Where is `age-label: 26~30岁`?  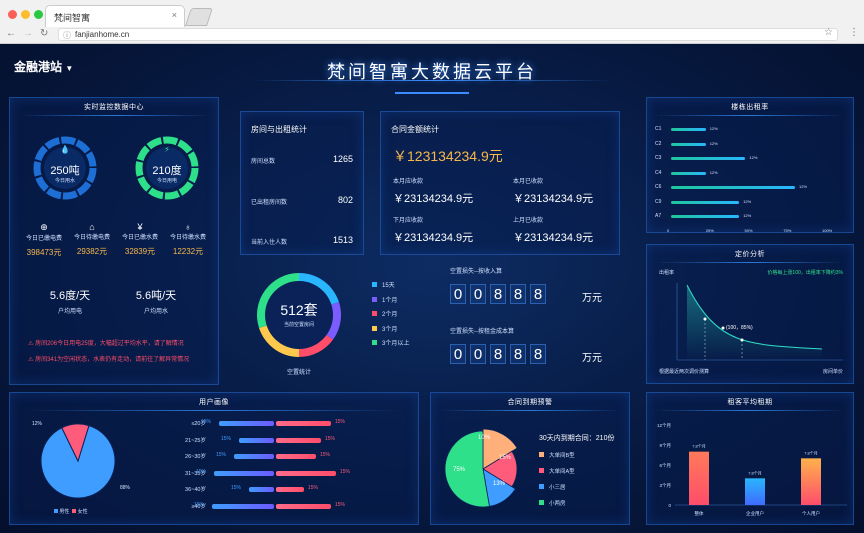 age-label: 26~30岁 is located at coordinates (195, 457).